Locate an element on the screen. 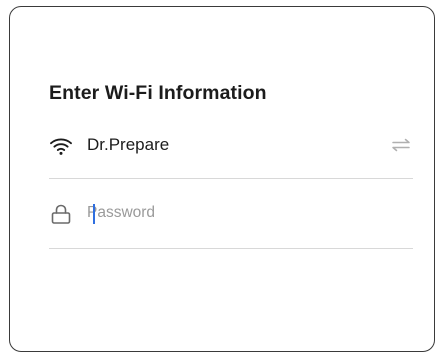 The height and width of the screenshot is (352, 442). wifi-icon is located at coordinates (61, 146).